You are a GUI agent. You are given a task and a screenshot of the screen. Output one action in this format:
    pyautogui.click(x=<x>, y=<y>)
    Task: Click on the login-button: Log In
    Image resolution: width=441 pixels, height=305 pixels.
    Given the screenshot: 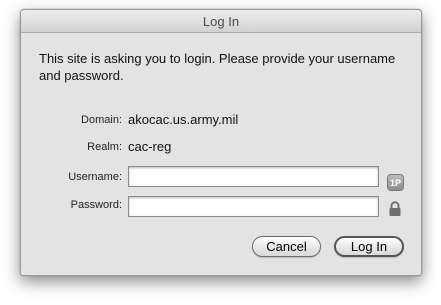 What is the action you would take?
    pyautogui.click(x=369, y=246)
    